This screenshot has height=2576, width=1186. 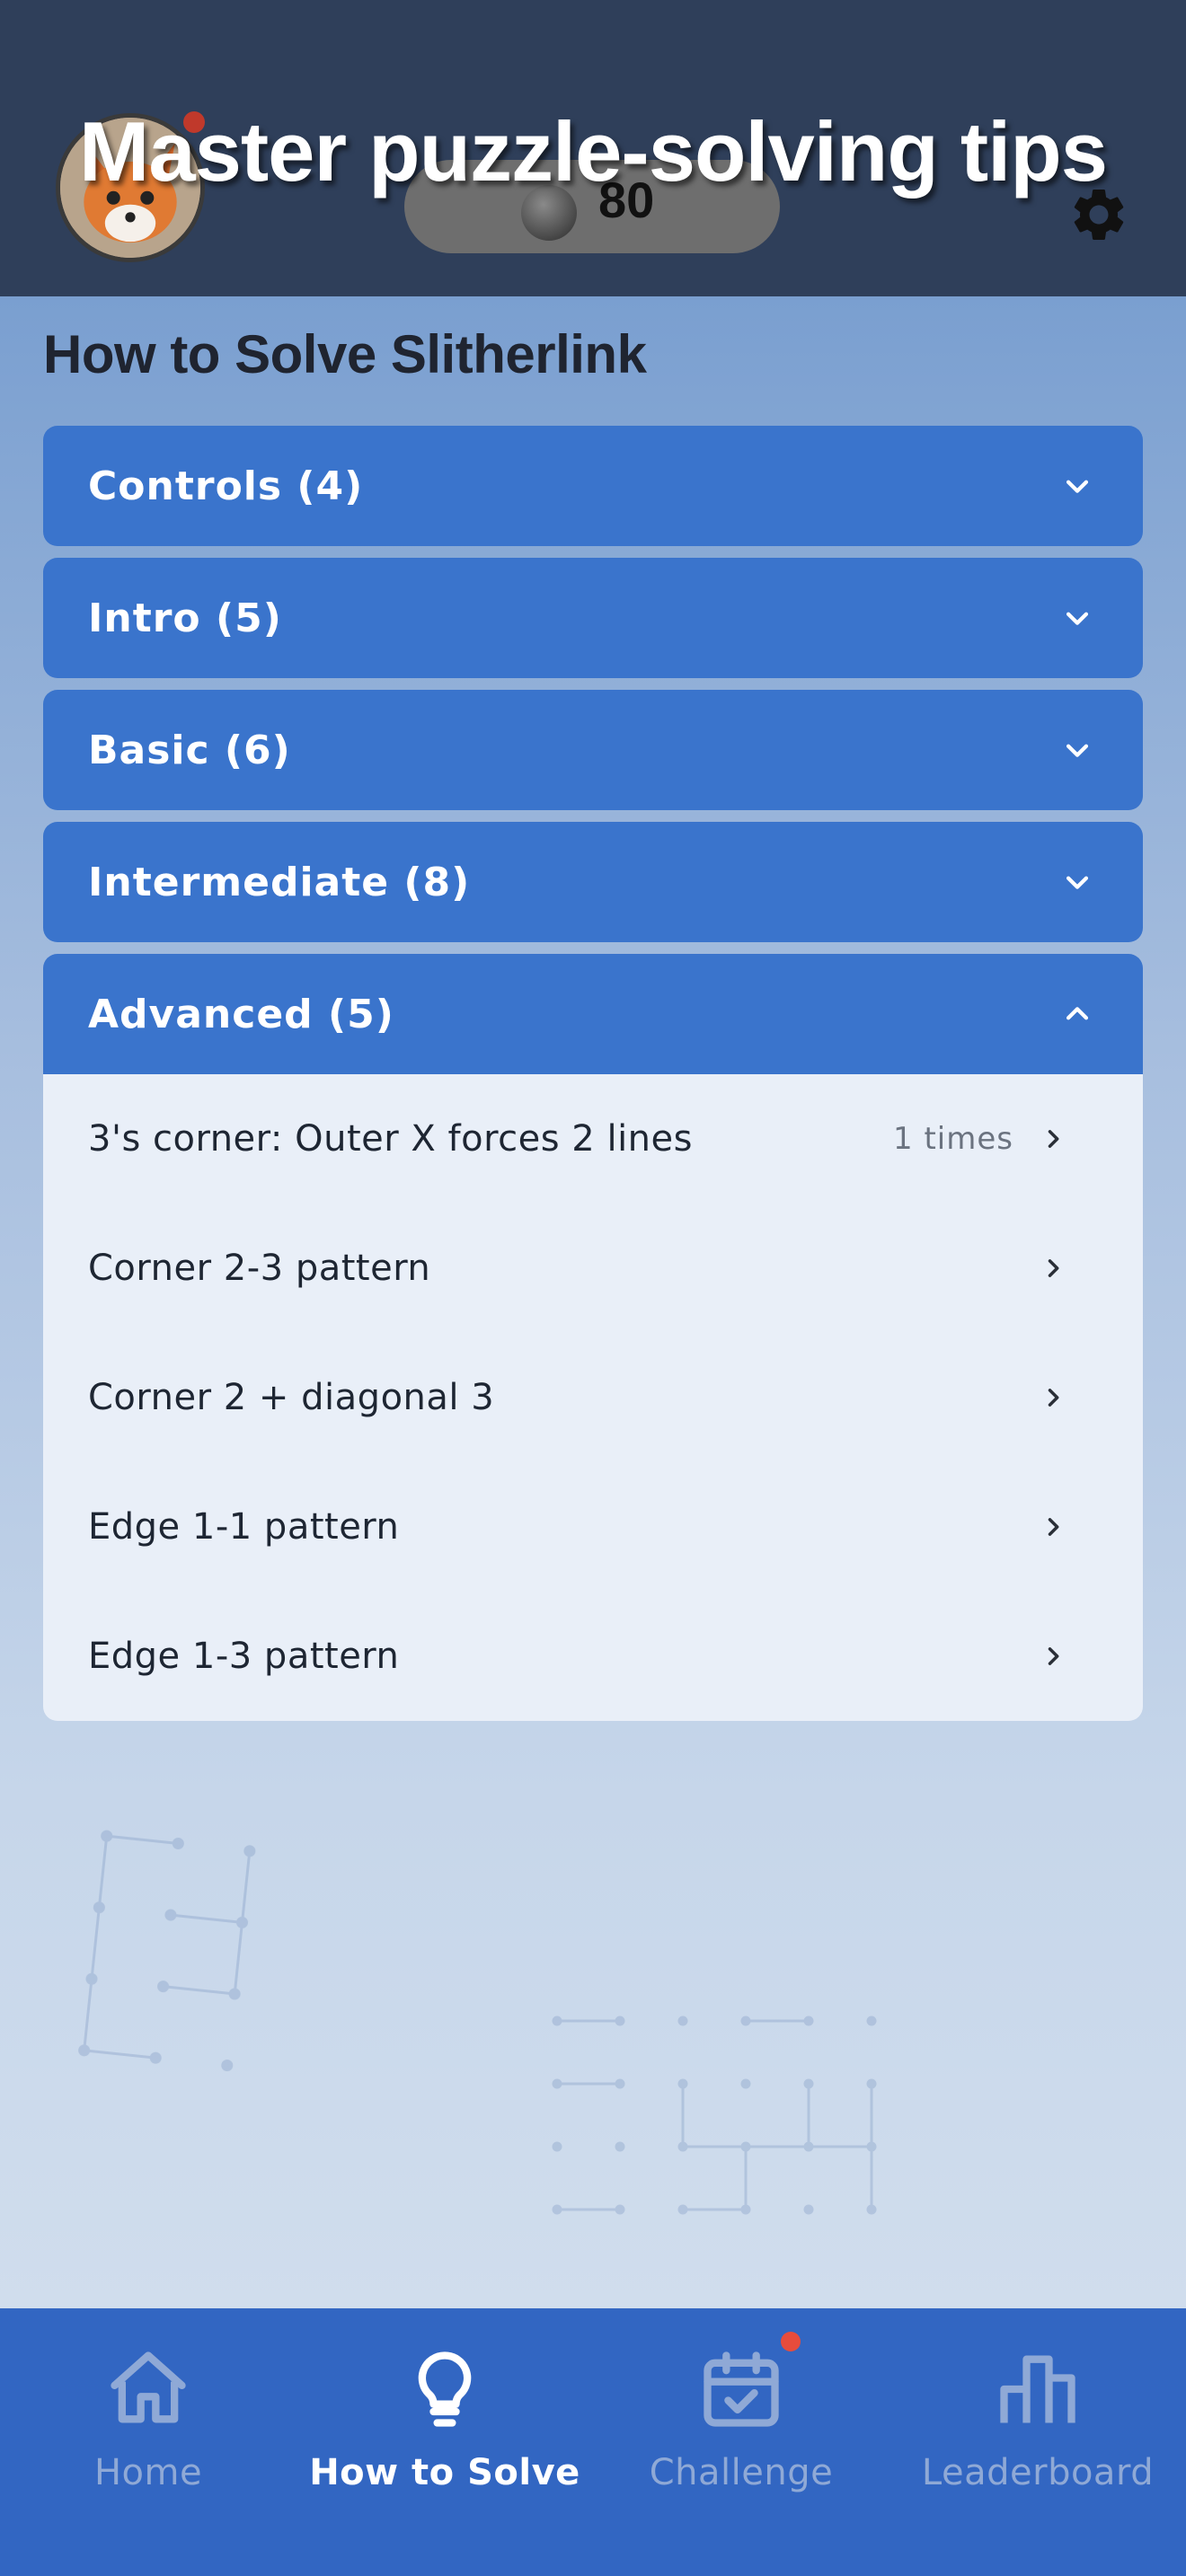 I want to click on section-basic: Basic (6), so click(x=593, y=750).